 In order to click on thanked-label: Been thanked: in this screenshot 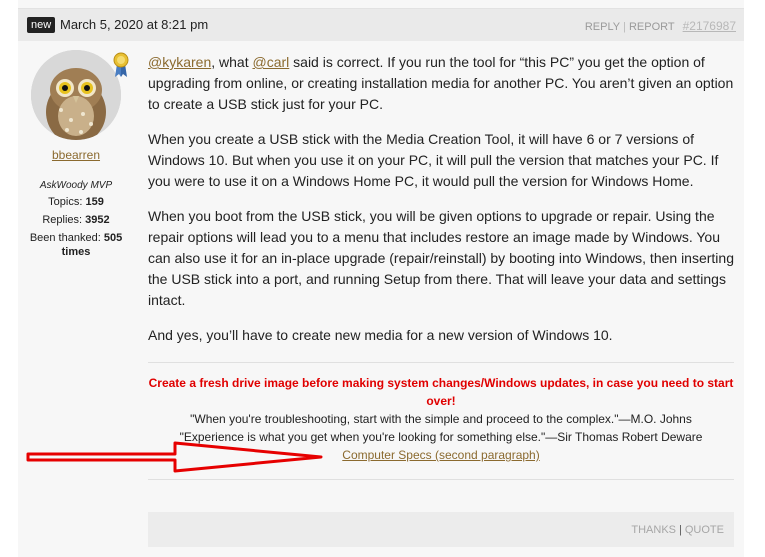, I will do `click(65, 238)`.